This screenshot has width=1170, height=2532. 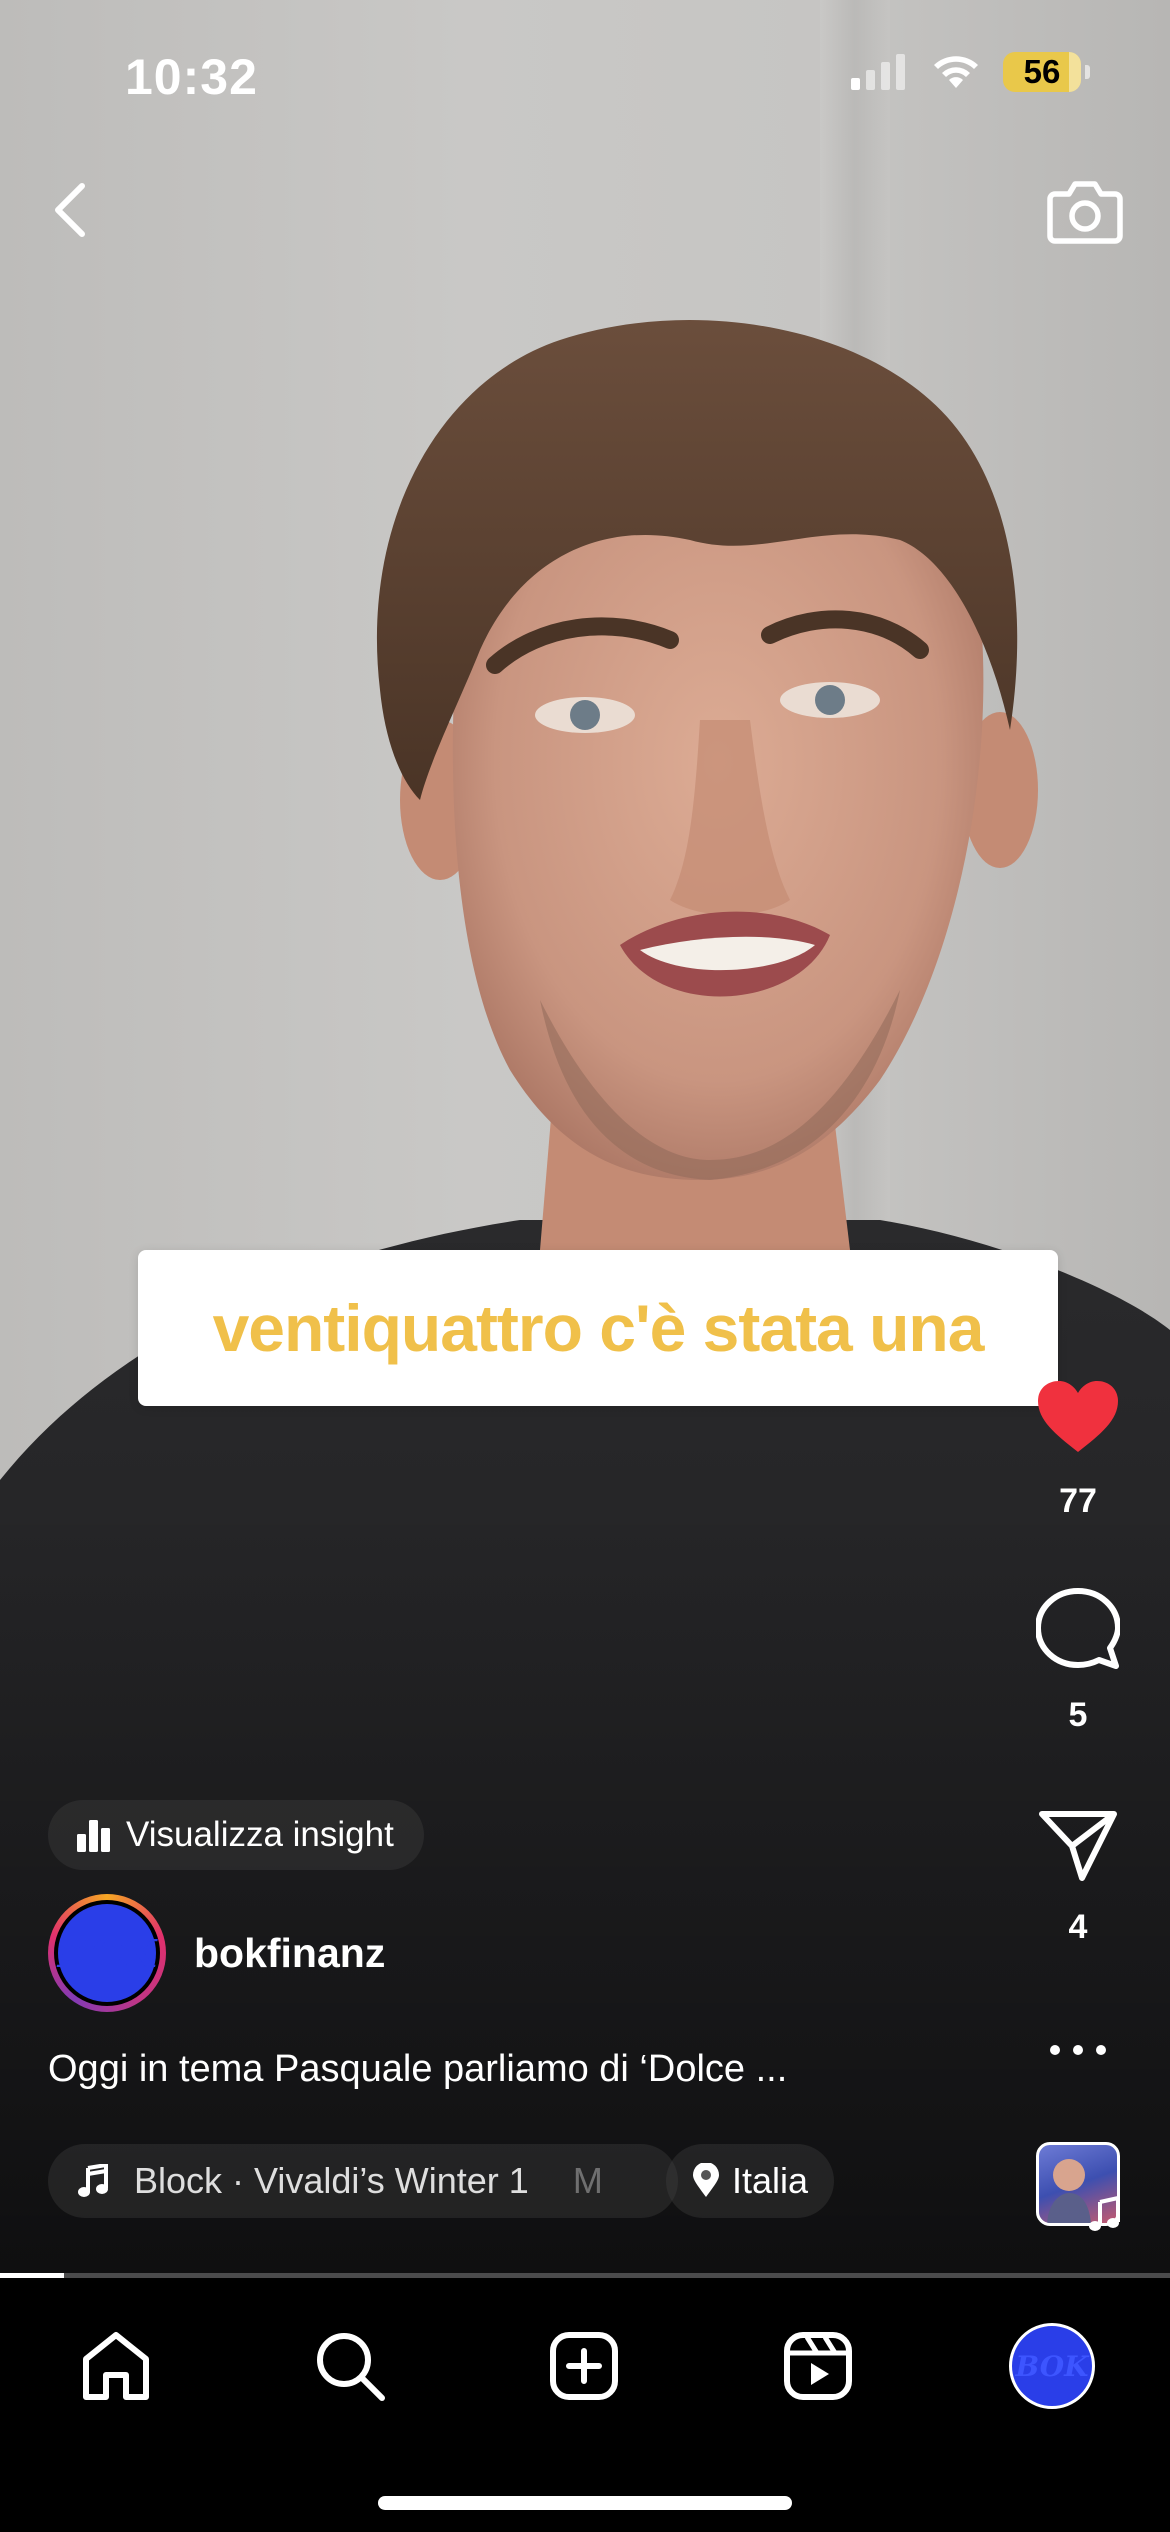 I want to click on bottom-navigation: BOK, so click(x=585, y=2405).